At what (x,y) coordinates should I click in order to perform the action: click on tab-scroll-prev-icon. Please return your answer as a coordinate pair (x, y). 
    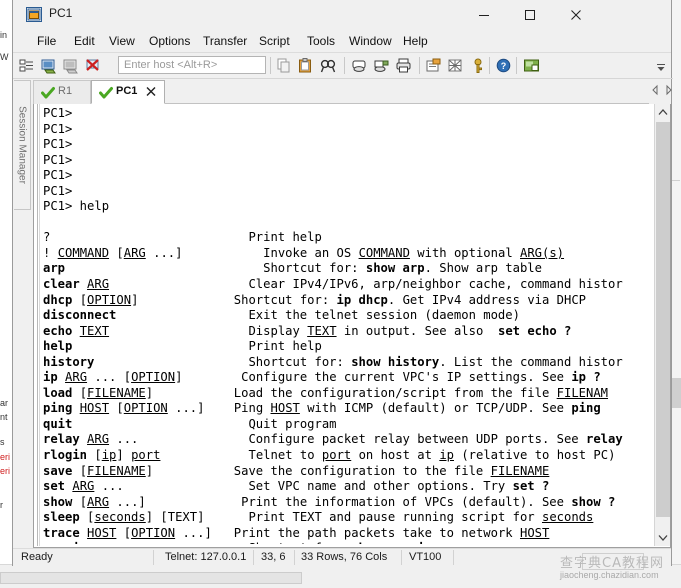
    Looking at the image, I should click on (655, 89).